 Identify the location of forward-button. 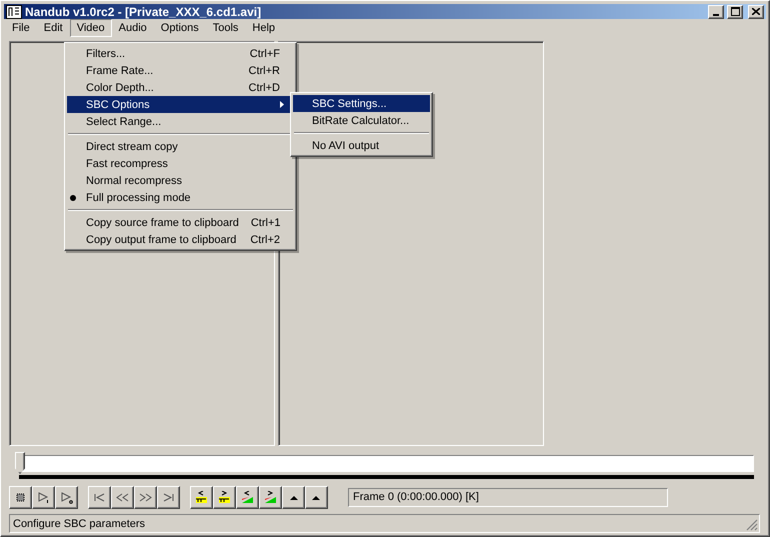
(145, 497).